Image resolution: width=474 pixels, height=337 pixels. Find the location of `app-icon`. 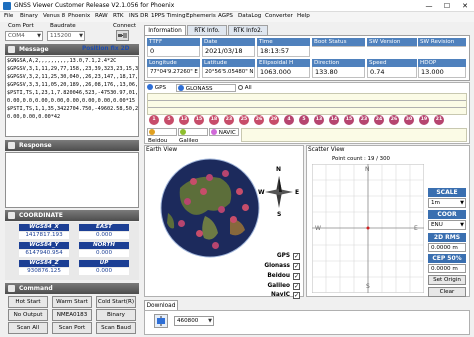

app-icon is located at coordinates (7, 6).